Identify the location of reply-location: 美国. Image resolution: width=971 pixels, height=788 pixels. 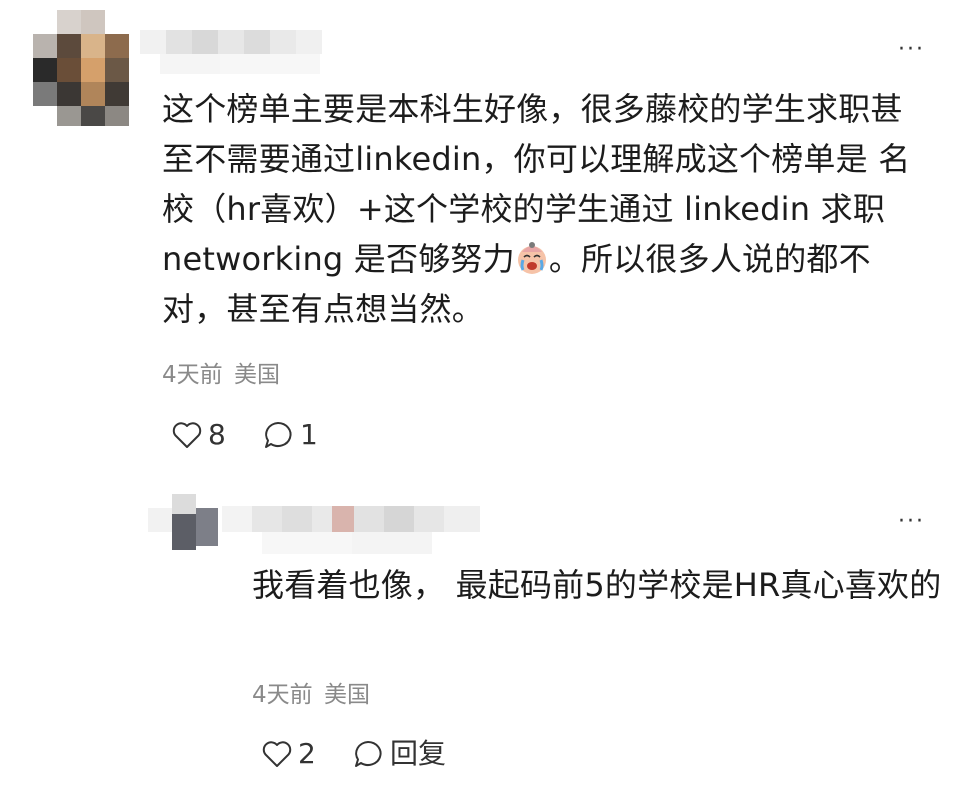
(346, 695).